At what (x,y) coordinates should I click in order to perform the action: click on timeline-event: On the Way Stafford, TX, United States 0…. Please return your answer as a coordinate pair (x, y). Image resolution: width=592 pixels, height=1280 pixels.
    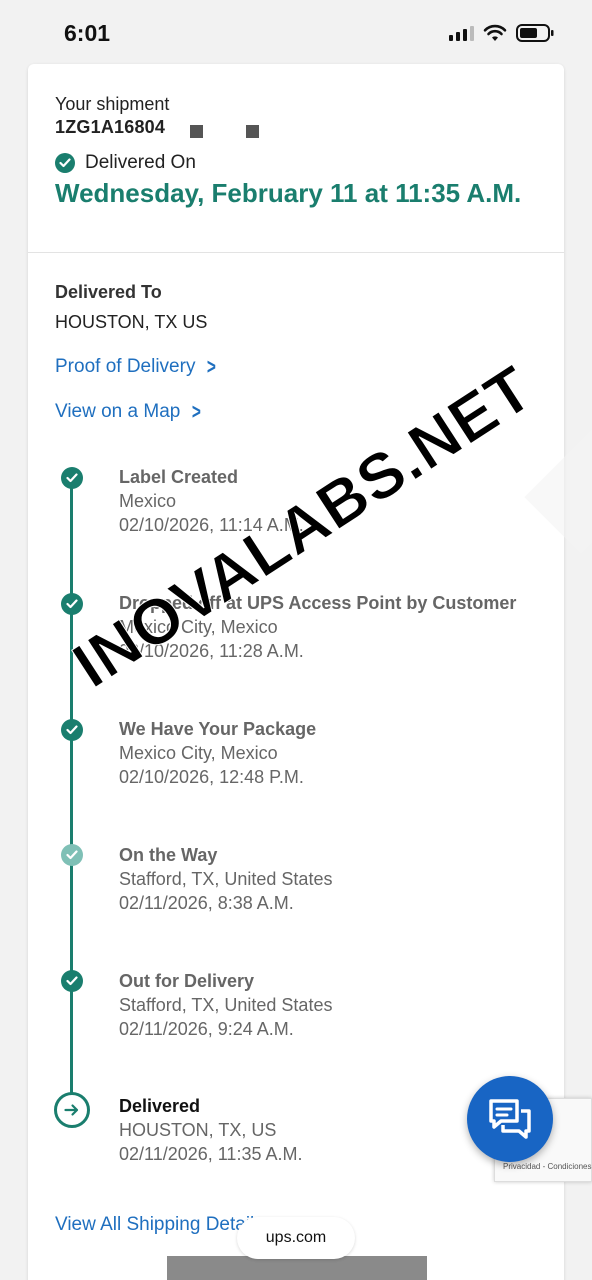
    Looking at the image, I should click on (225, 879).